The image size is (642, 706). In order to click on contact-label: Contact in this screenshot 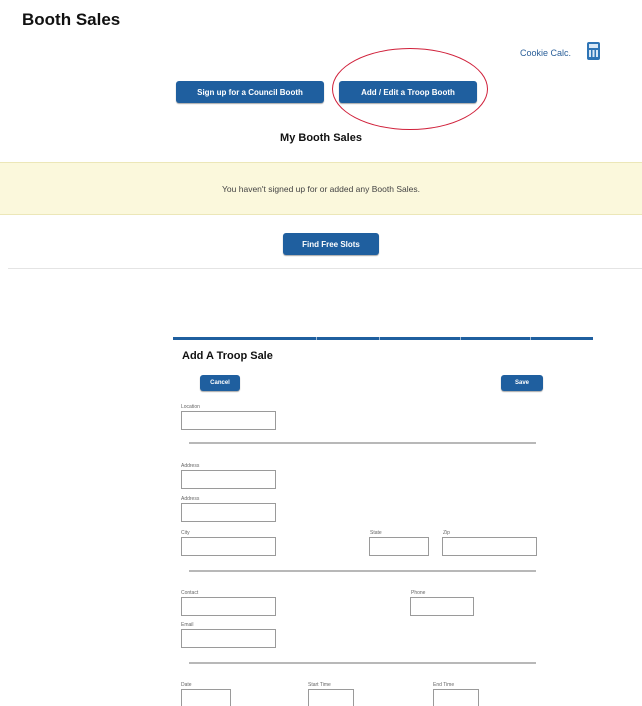, I will do `click(190, 593)`.